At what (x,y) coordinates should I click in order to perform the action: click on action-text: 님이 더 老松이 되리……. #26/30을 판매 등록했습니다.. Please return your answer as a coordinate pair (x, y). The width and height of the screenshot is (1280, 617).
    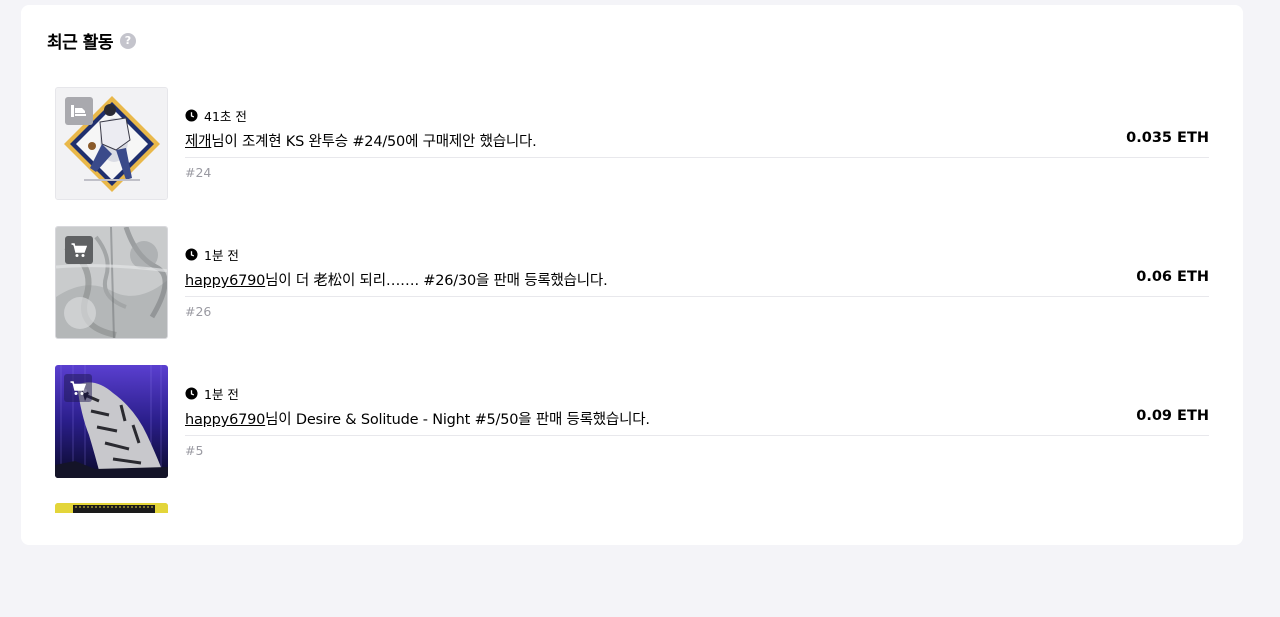
    Looking at the image, I should click on (436, 281).